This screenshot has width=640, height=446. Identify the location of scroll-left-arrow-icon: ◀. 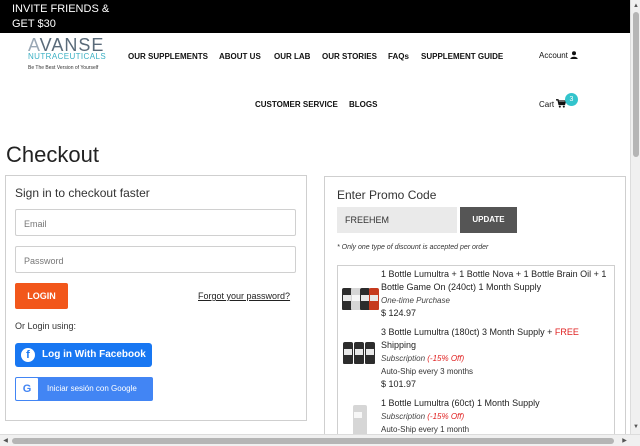
(5, 441).